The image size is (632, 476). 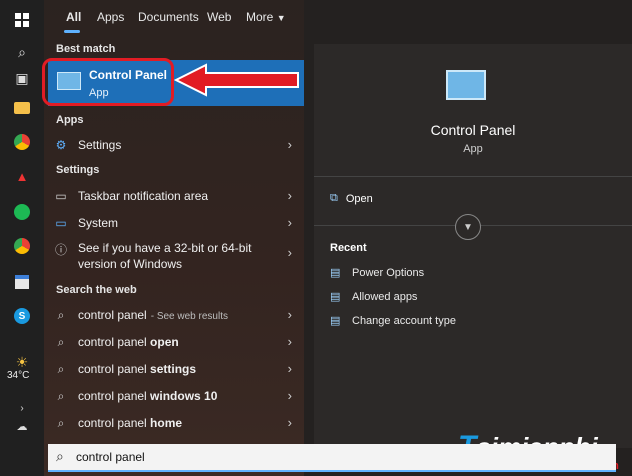 I want to click on chrome-icon, so click(x=22, y=142).